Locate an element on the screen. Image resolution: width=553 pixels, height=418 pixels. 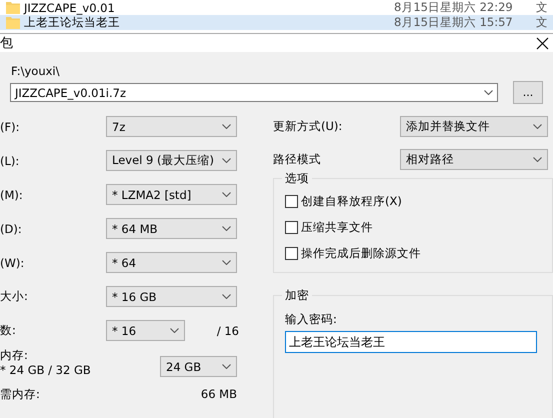
option-combo: * 16 is located at coordinates (145, 330).